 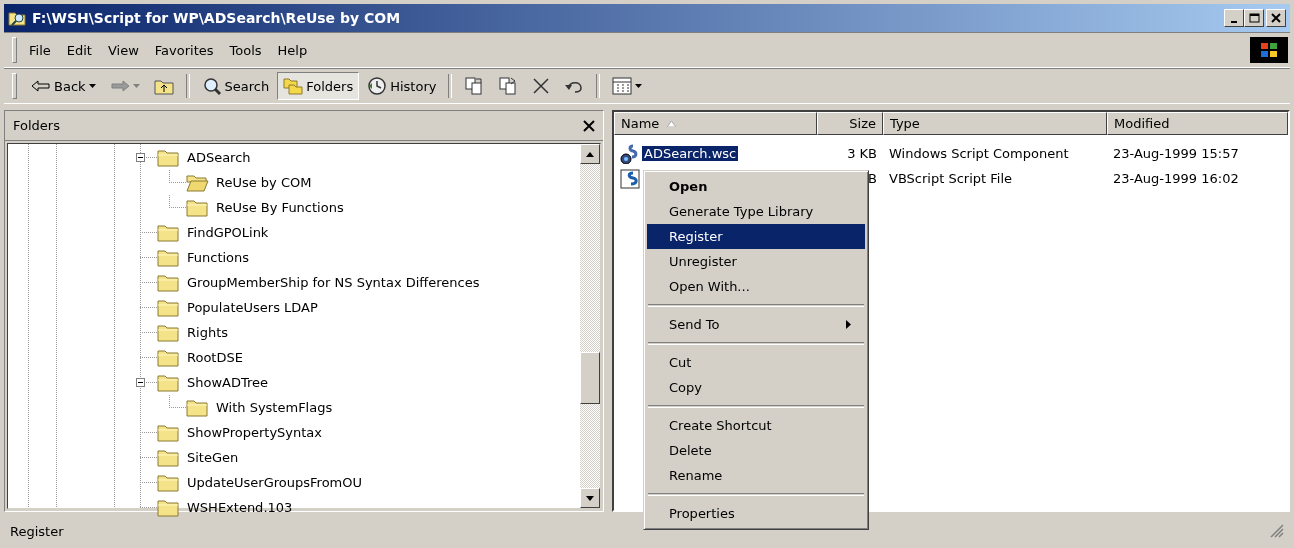 I want to click on menu-item: Edit, so click(x=79, y=50).